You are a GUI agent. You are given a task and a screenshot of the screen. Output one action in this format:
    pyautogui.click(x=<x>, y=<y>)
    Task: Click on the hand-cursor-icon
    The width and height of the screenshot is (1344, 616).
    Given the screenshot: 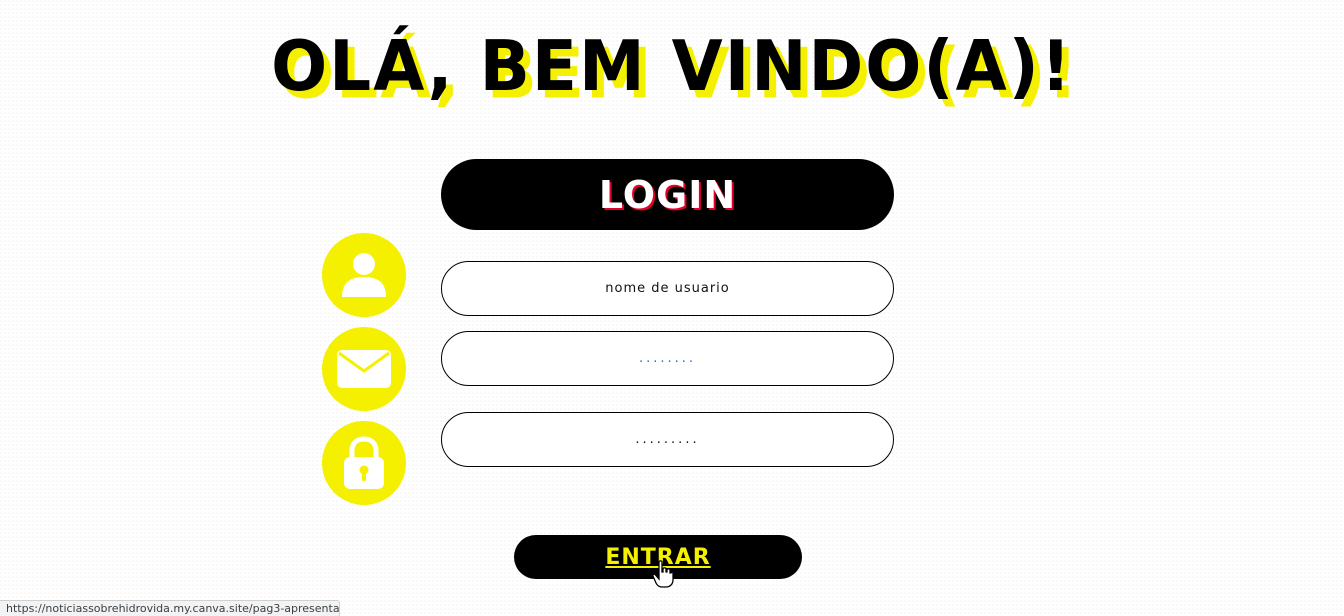 What is the action you would take?
    pyautogui.click(x=663, y=574)
    